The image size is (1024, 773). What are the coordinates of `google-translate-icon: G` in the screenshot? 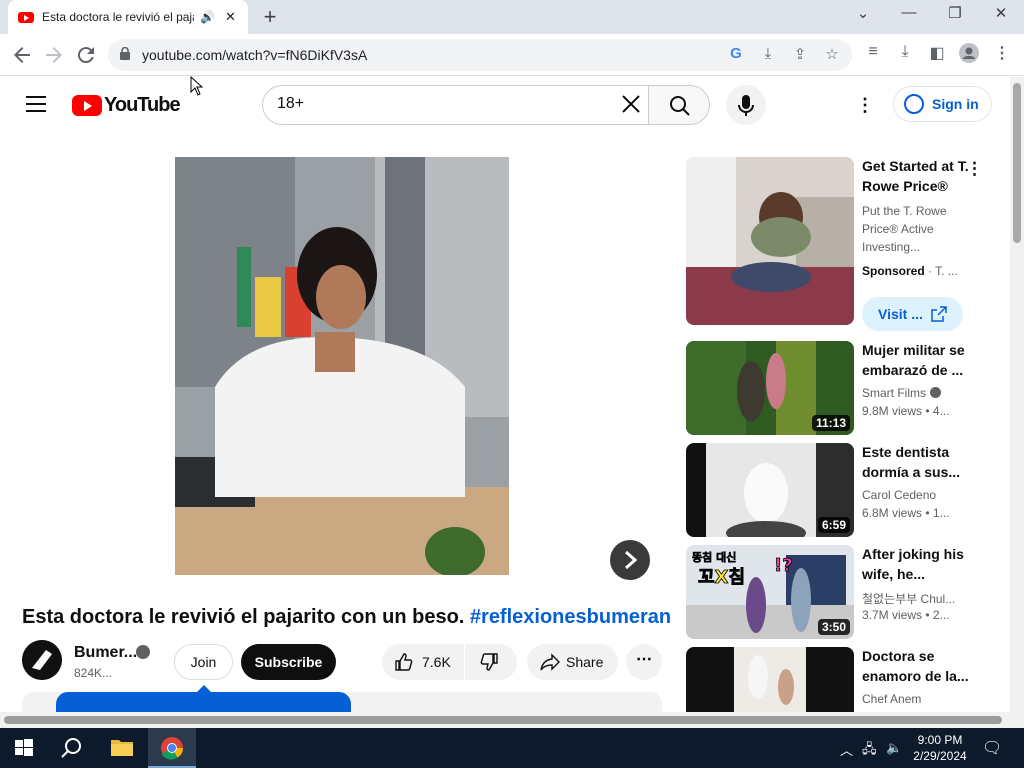 It's located at (736, 53).